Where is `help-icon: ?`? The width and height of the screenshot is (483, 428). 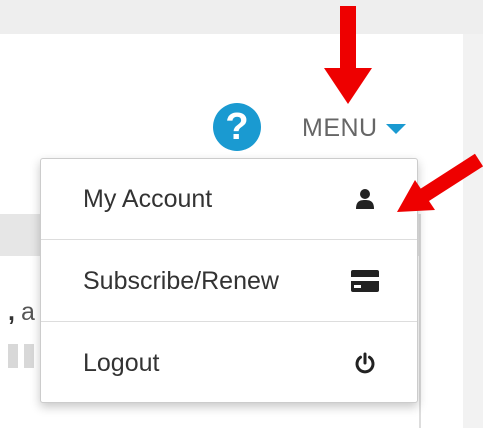
help-icon: ? is located at coordinates (237, 127).